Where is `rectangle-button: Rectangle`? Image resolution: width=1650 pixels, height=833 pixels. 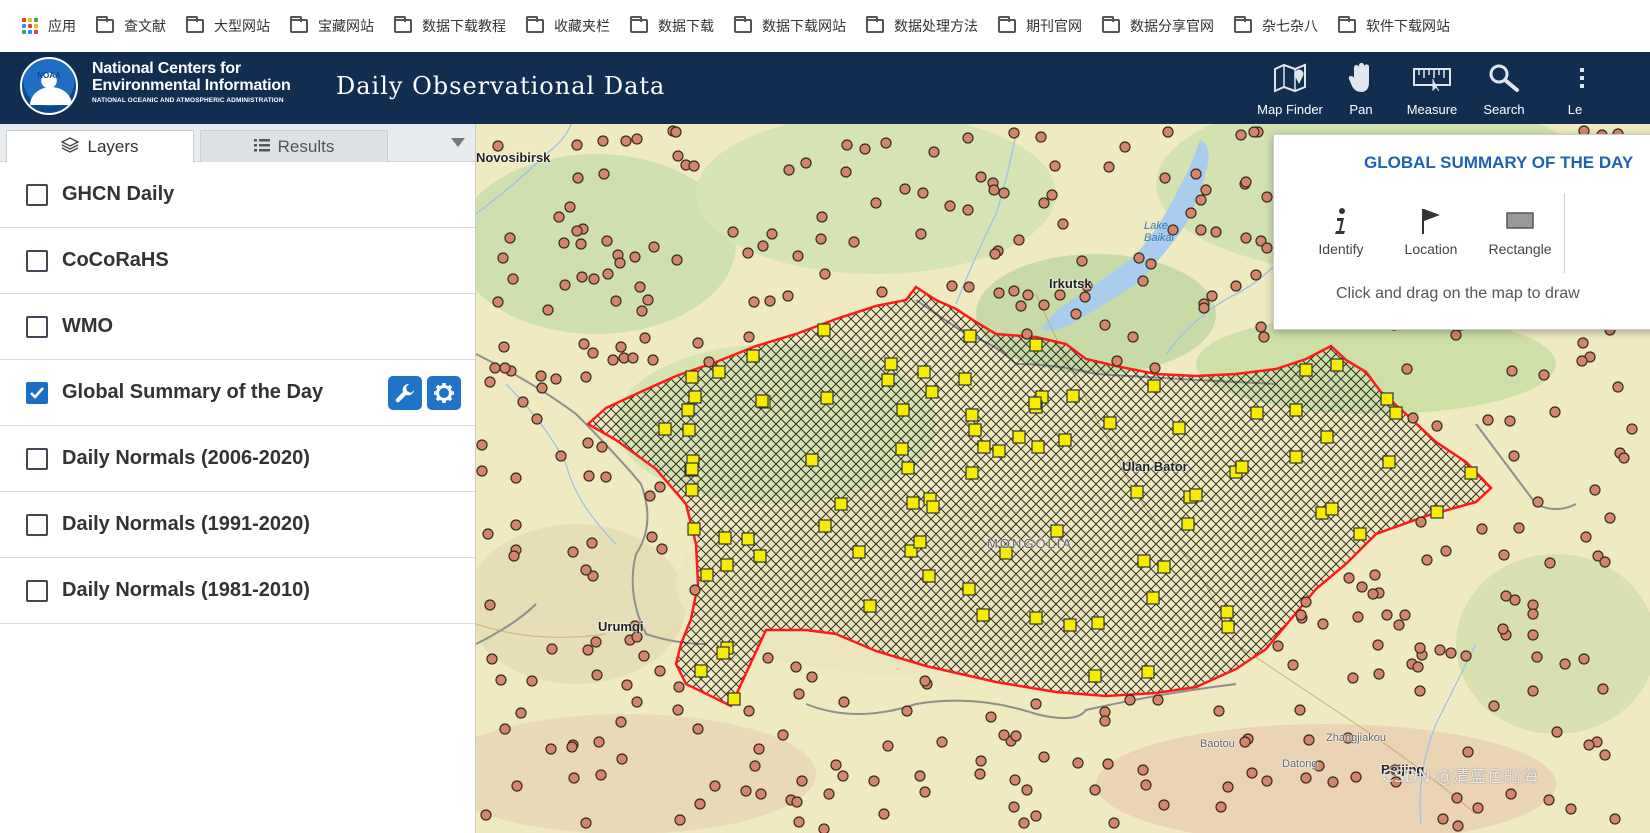 rectangle-button: Rectangle is located at coordinates (1520, 231).